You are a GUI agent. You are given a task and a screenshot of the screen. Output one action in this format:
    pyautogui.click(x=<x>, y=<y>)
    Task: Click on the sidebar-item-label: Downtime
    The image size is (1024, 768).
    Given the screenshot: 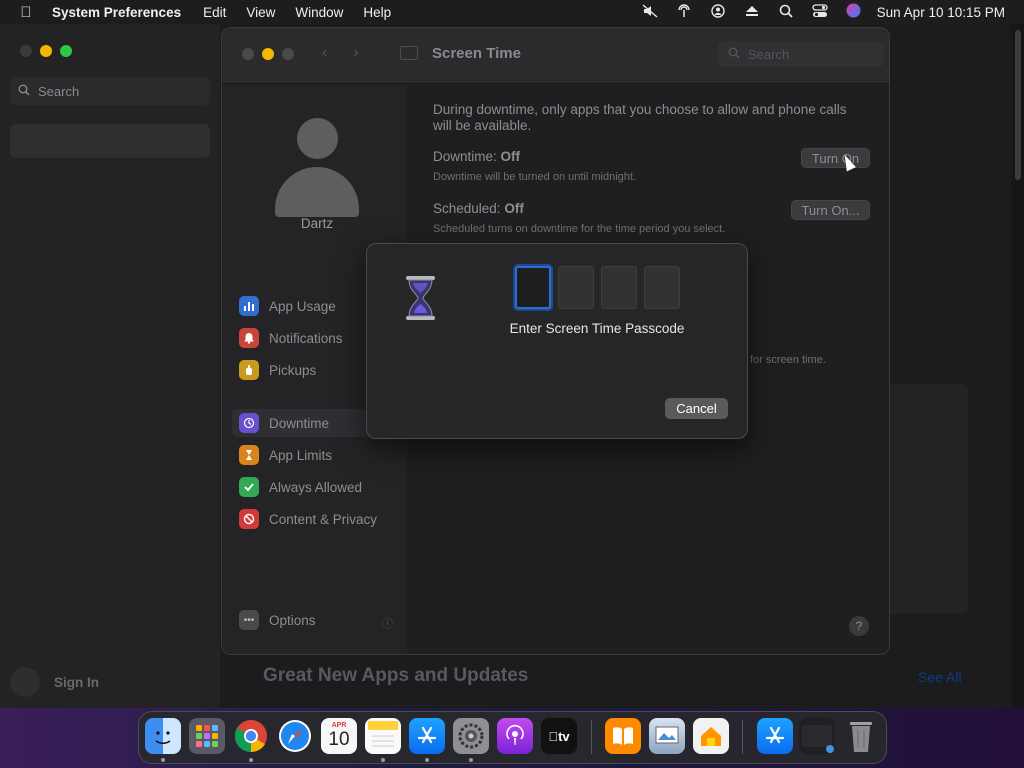 What is the action you would take?
    pyautogui.click(x=299, y=423)
    